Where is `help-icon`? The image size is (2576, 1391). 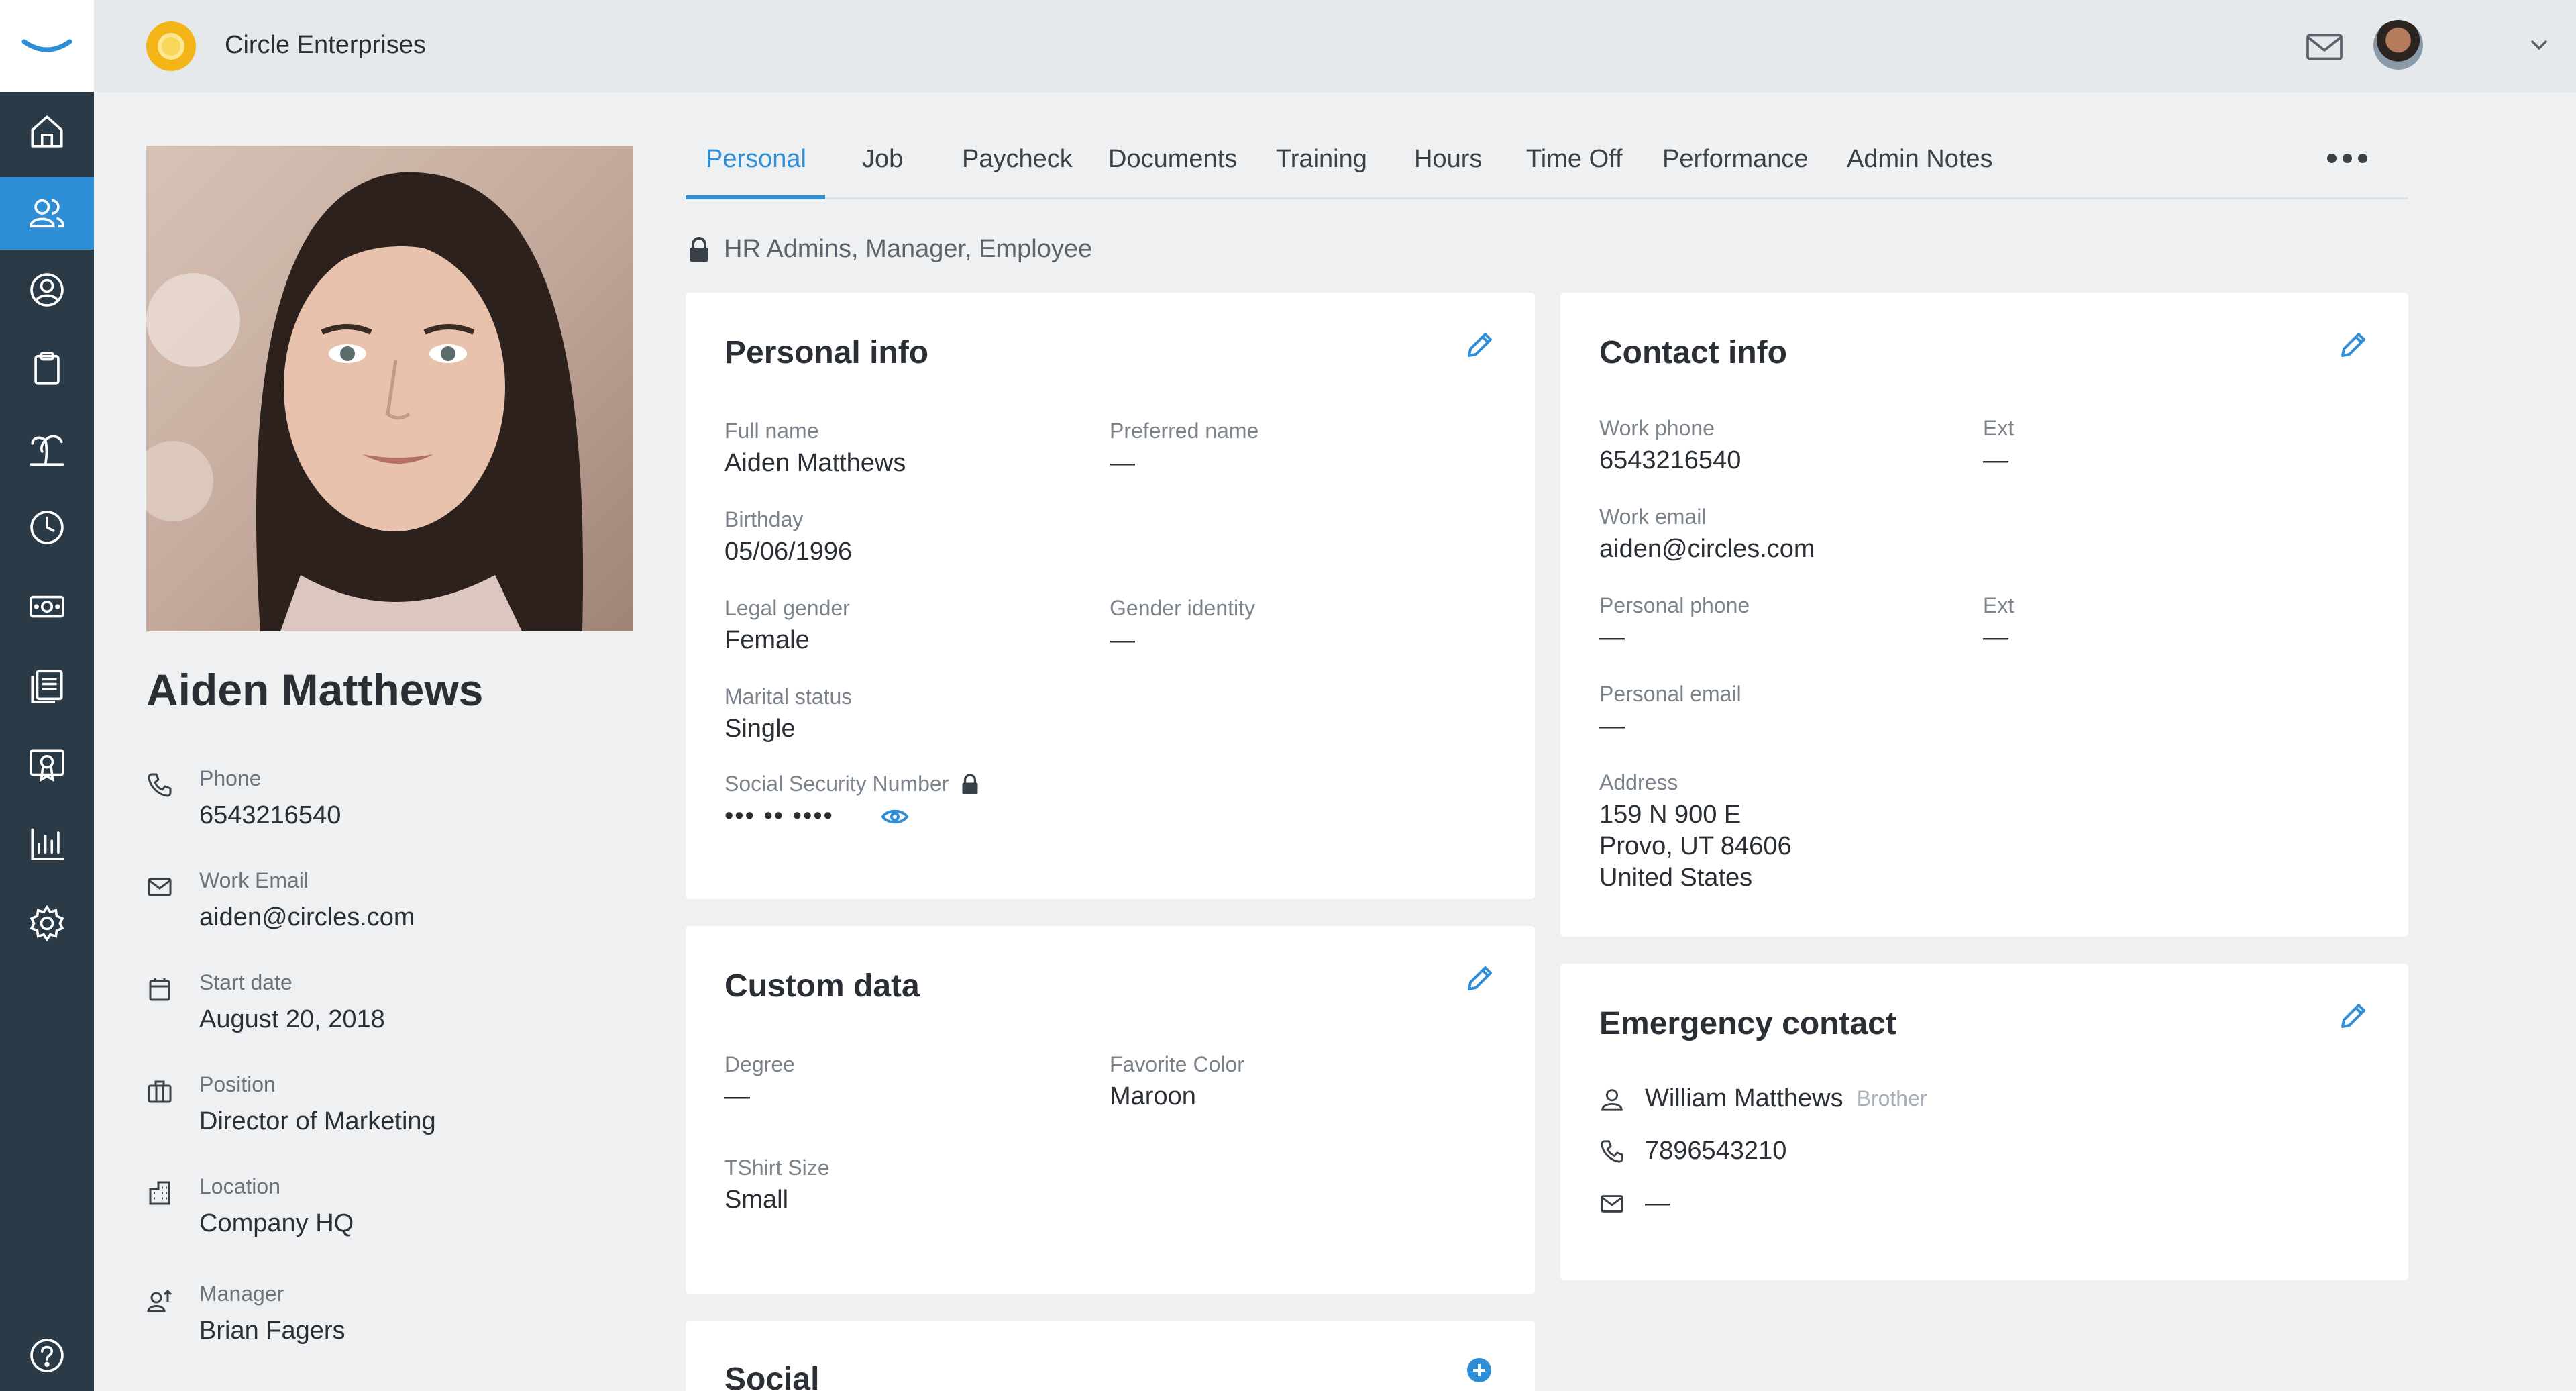 help-icon is located at coordinates (47, 1355).